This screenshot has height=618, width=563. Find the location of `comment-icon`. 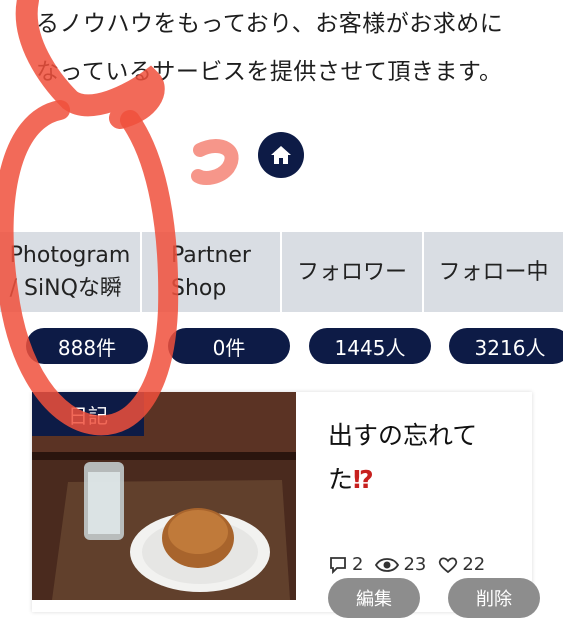

comment-icon is located at coordinates (338, 565).